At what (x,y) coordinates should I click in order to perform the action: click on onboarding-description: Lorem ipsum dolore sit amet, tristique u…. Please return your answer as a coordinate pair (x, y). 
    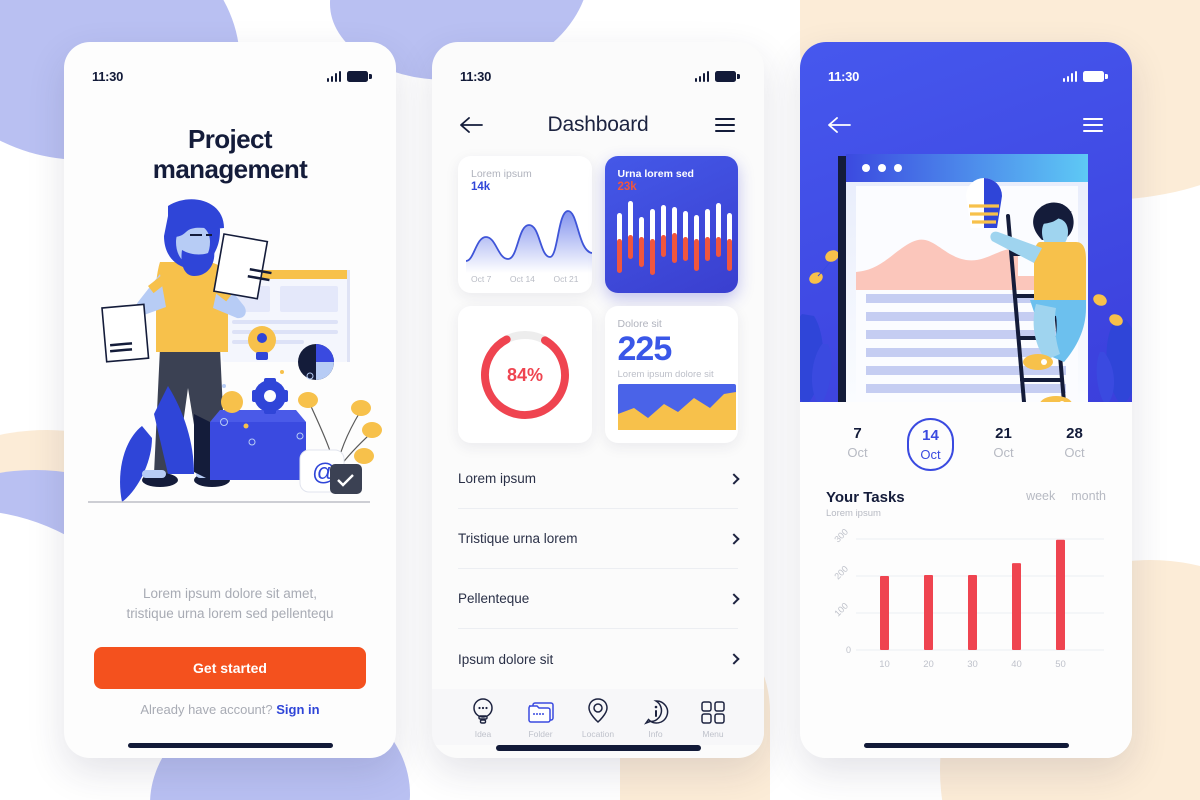
    Looking at the image, I should click on (230, 604).